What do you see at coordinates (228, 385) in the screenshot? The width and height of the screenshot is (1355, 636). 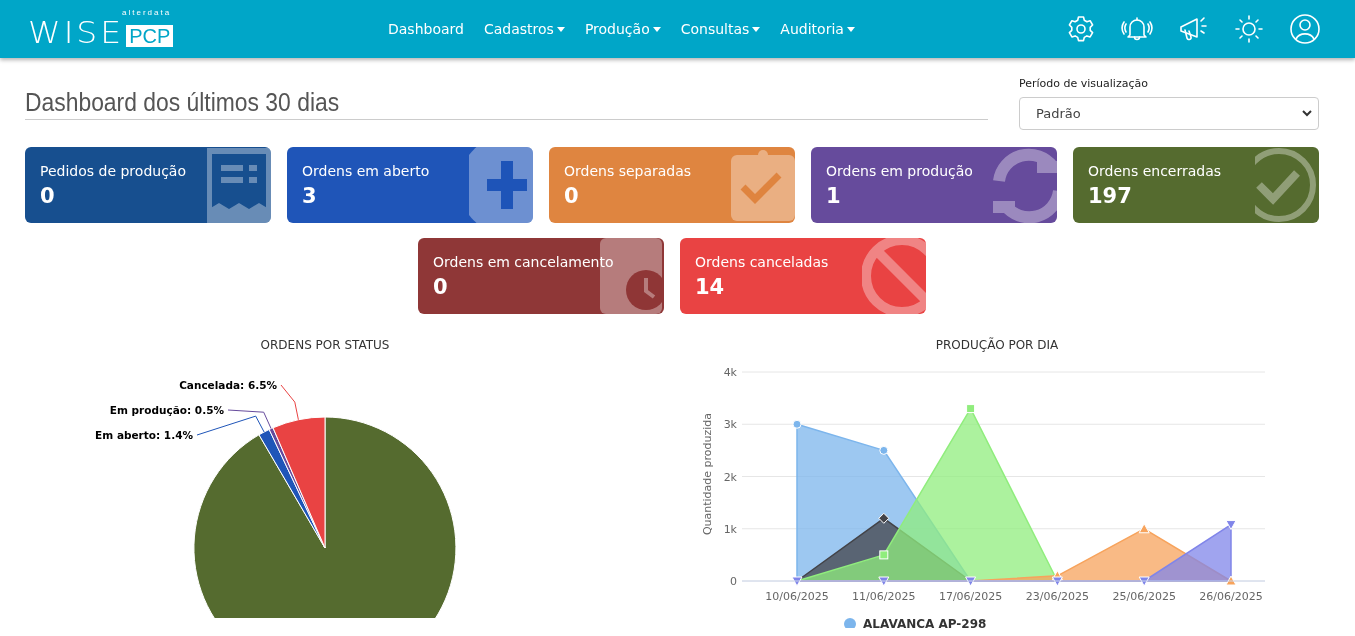 I see `slice-label: Cancelada: 6.5%` at bounding box center [228, 385].